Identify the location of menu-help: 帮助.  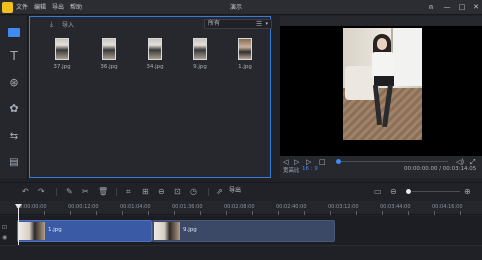
(76, 7).